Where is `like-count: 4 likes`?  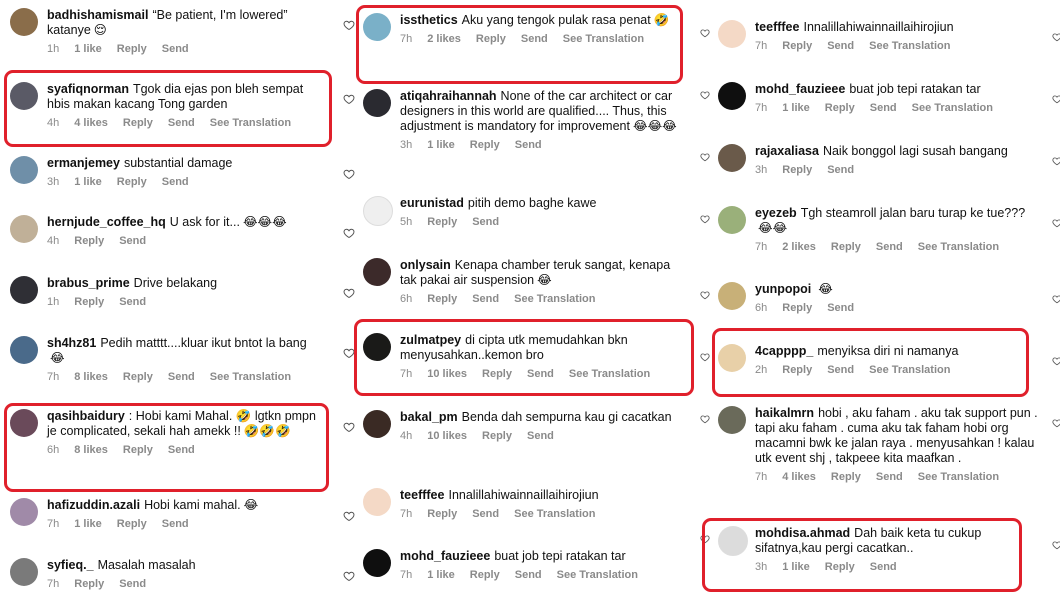
like-count: 4 likes is located at coordinates (799, 477).